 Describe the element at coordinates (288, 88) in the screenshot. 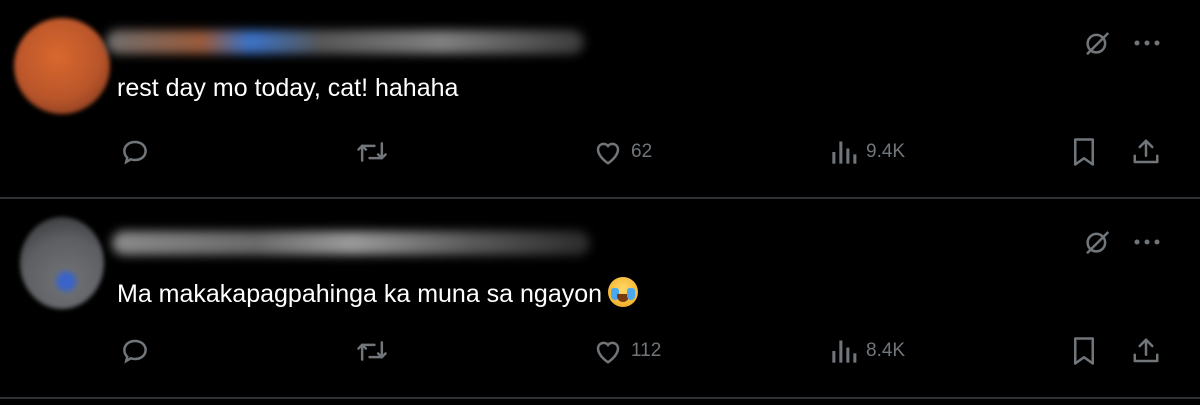

I see `reply-text: rest day mo today, cat! hahaha` at that location.